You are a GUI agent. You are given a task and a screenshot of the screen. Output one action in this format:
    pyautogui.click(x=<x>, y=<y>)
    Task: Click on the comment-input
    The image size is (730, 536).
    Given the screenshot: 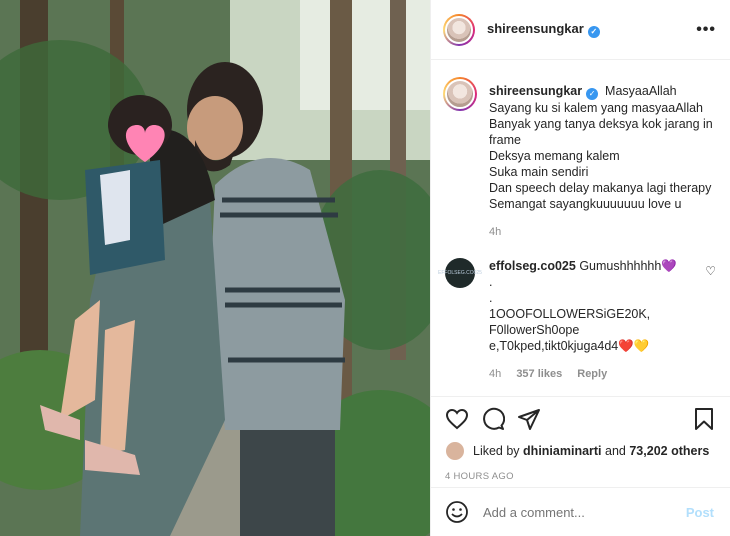 What is the action you would take?
    pyautogui.click(x=584, y=512)
    